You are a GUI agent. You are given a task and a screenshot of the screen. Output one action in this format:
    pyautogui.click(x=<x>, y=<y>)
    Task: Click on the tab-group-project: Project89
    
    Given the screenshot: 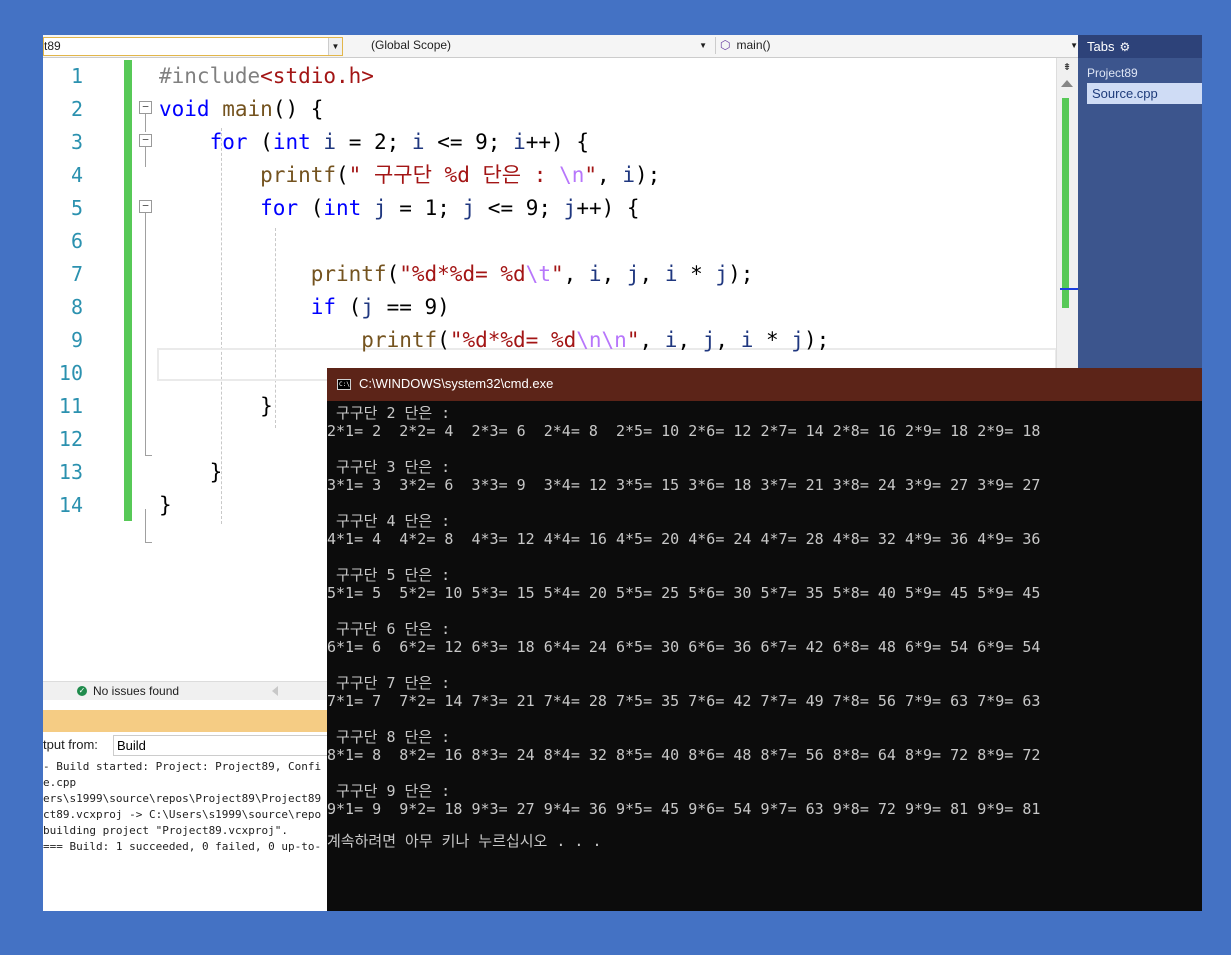 What is the action you would take?
    pyautogui.click(x=1112, y=73)
    